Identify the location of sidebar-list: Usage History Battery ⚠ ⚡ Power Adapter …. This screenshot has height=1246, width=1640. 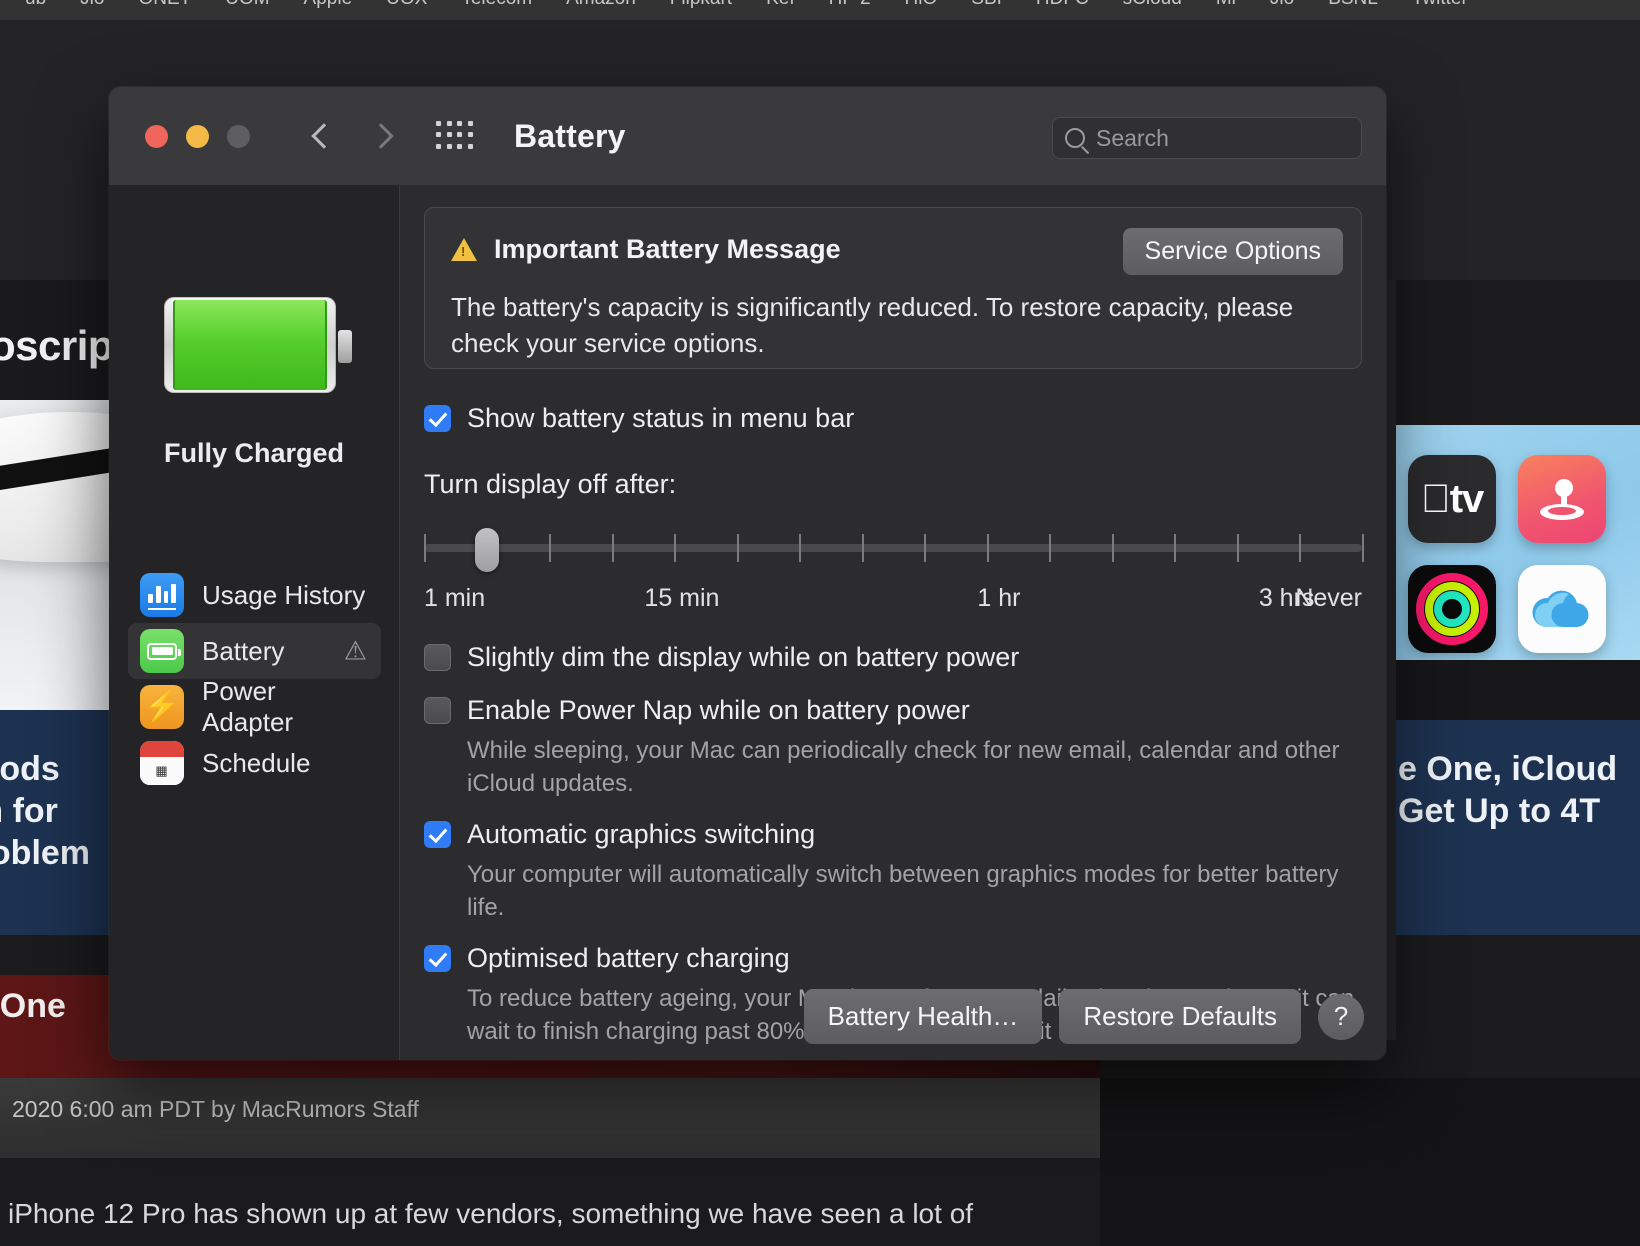
(254, 679).